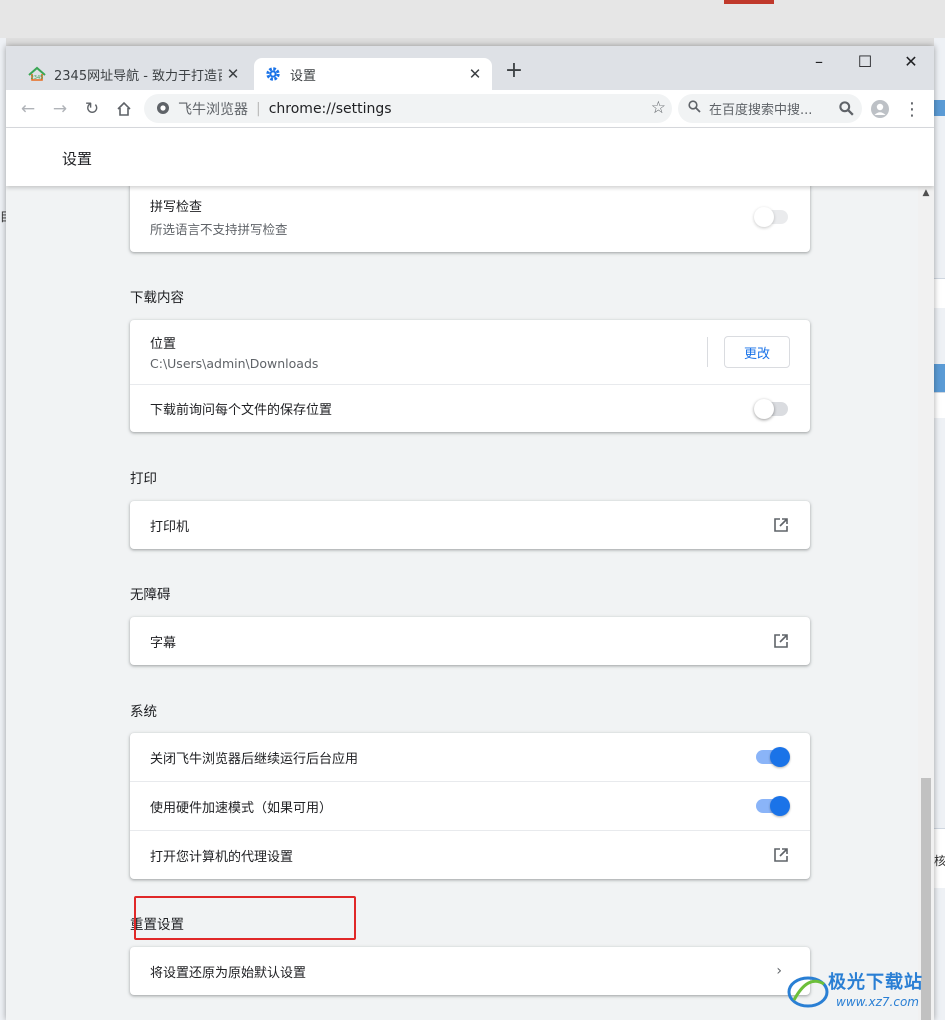 This screenshot has height=1020, width=945. I want to click on home-icon, so click(124, 109).